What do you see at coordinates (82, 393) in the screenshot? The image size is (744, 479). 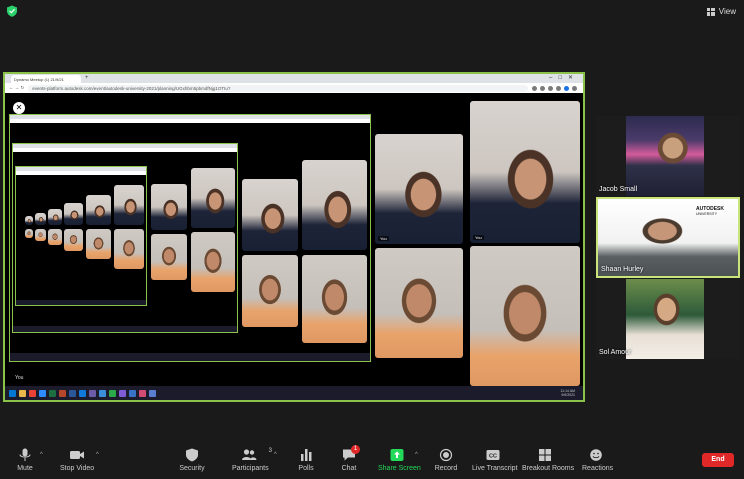 I see `revit-icon` at bounding box center [82, 393].